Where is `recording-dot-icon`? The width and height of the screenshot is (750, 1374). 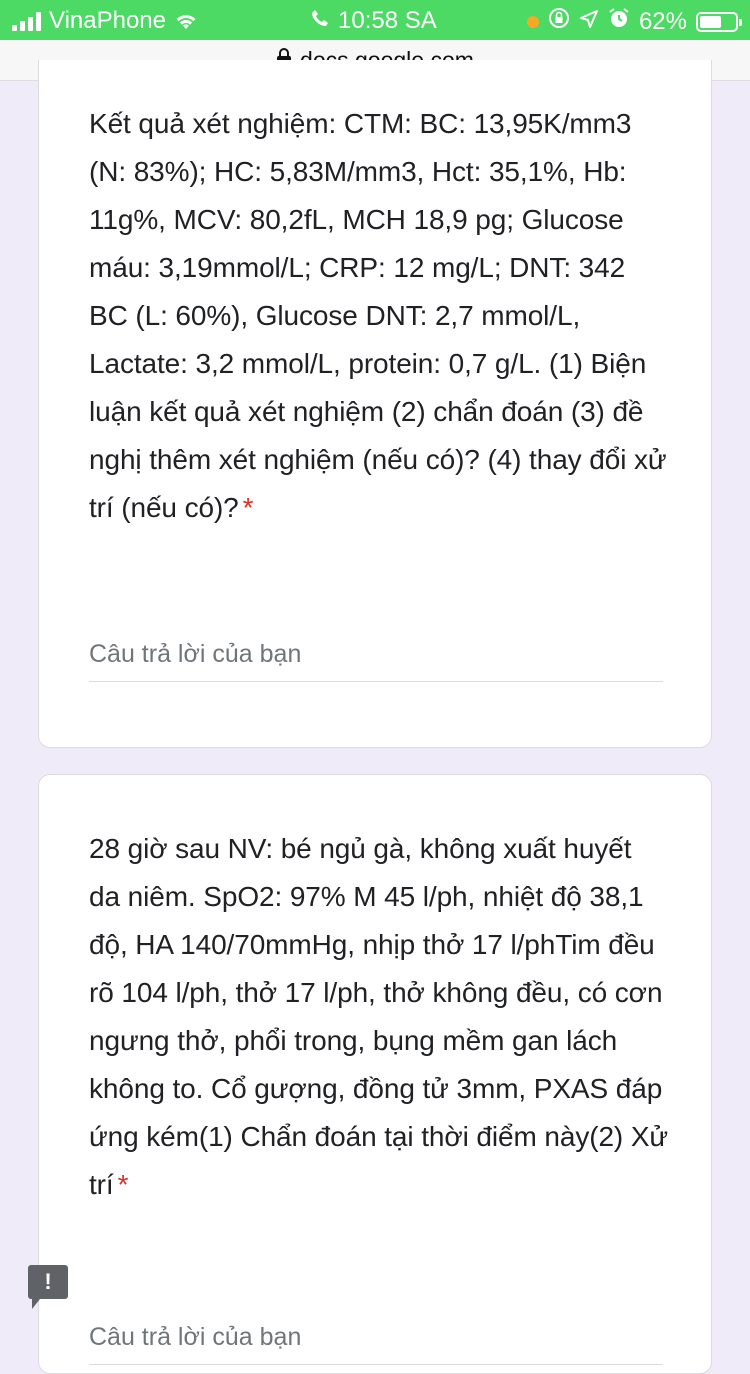
recording-dot-icon is located at coordinates (532, 21).